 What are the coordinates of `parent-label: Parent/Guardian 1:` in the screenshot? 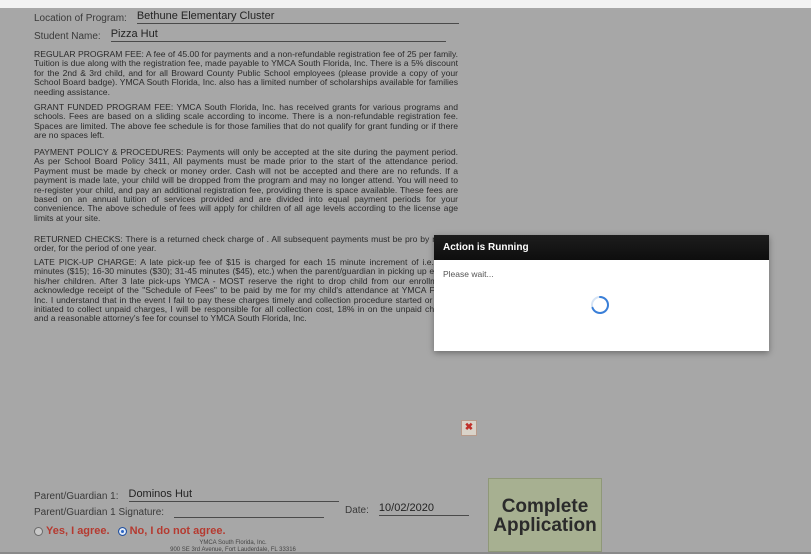 It's located at (76, 496).